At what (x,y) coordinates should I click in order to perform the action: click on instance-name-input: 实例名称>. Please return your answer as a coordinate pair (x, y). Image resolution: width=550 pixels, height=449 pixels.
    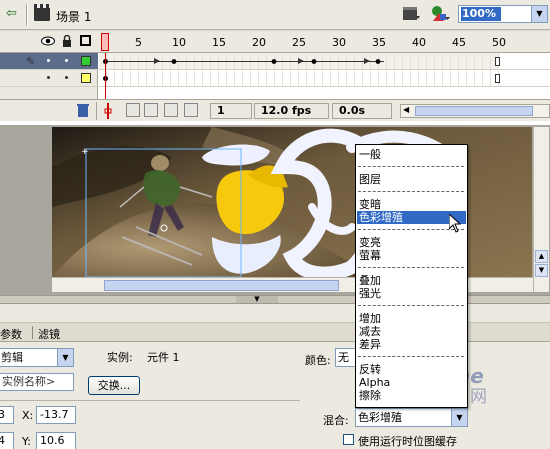
    Looking at the image, I should click on (37, 382).